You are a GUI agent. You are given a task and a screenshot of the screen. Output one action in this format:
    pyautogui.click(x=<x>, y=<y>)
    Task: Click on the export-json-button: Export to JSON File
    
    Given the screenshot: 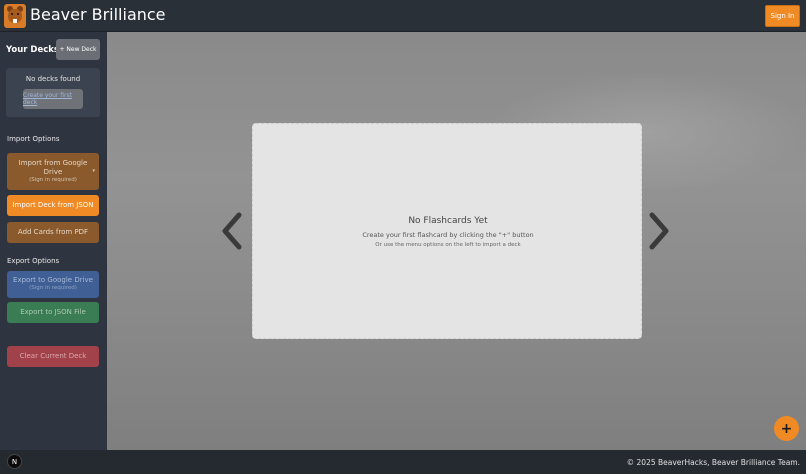 What is the action you would take?
    pyautogui.click(x=53, y=312)
    